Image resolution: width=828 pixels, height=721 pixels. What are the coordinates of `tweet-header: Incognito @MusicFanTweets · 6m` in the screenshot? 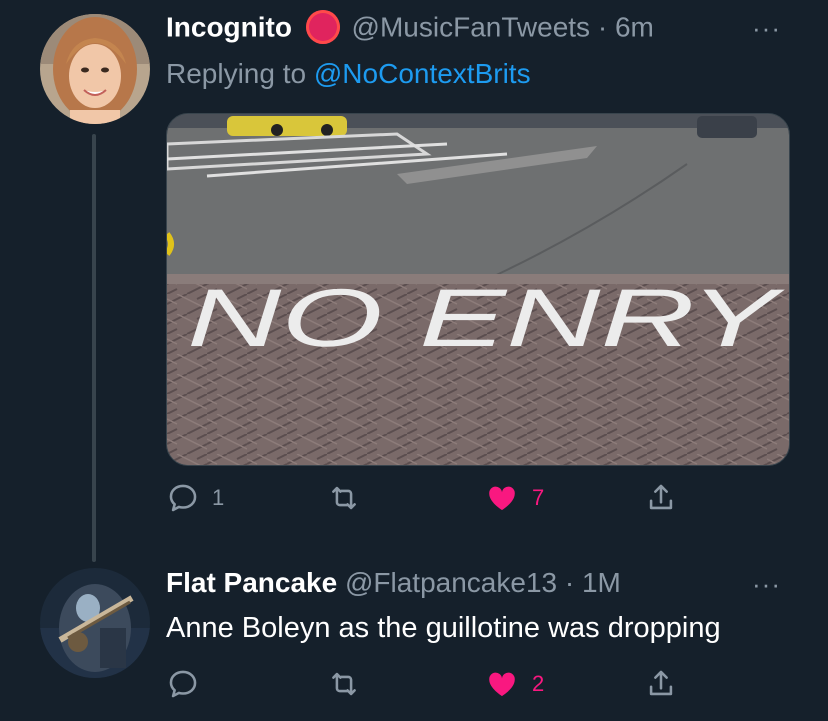 It's located at (410, 29).